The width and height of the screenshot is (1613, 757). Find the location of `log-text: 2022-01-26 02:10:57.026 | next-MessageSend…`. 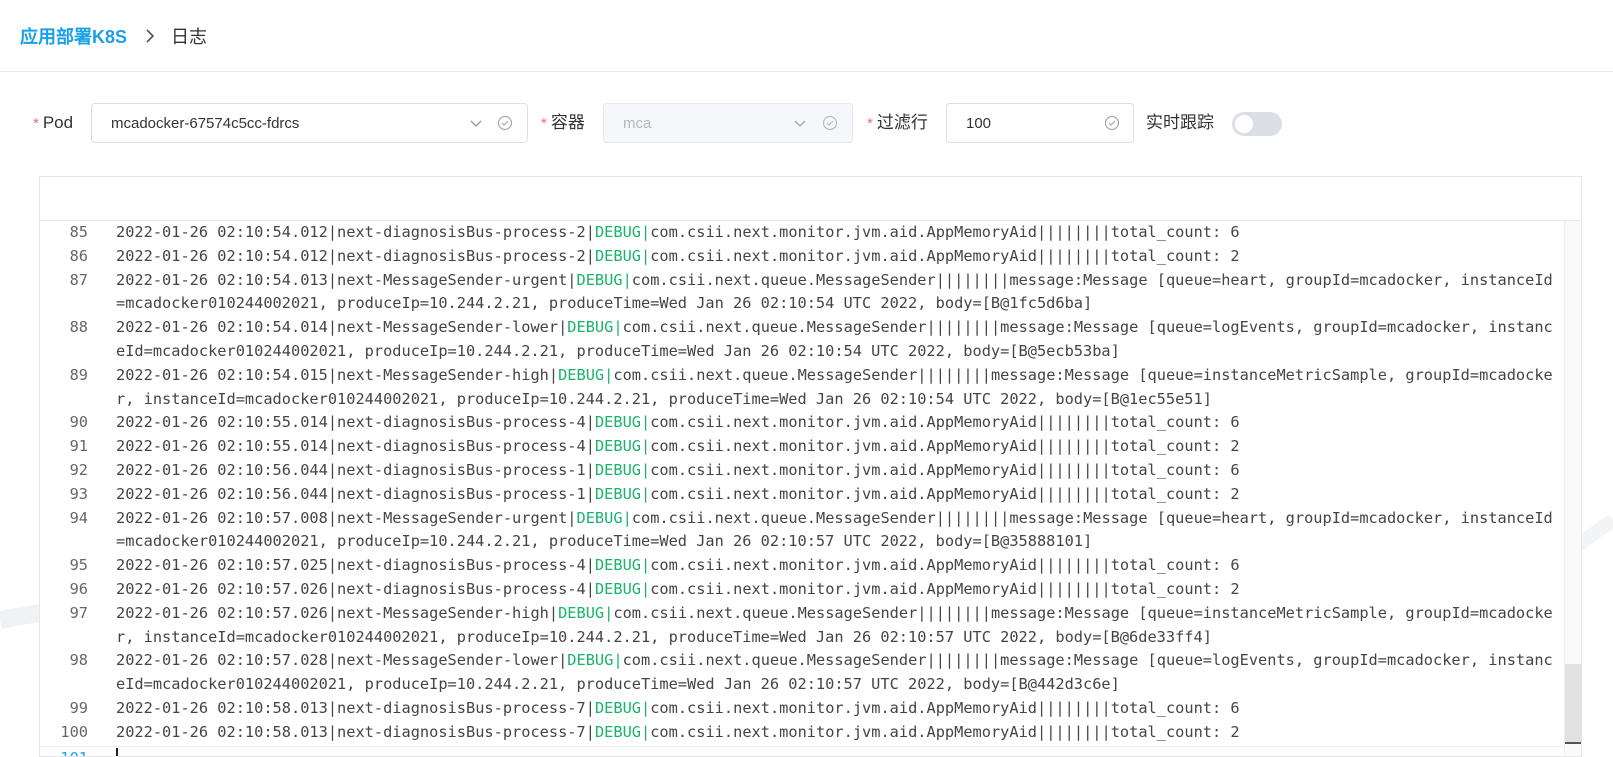

log-text: 2022-01-26 02:10:57.026 | next-MessageSend… is located at coordinates (834, 624).